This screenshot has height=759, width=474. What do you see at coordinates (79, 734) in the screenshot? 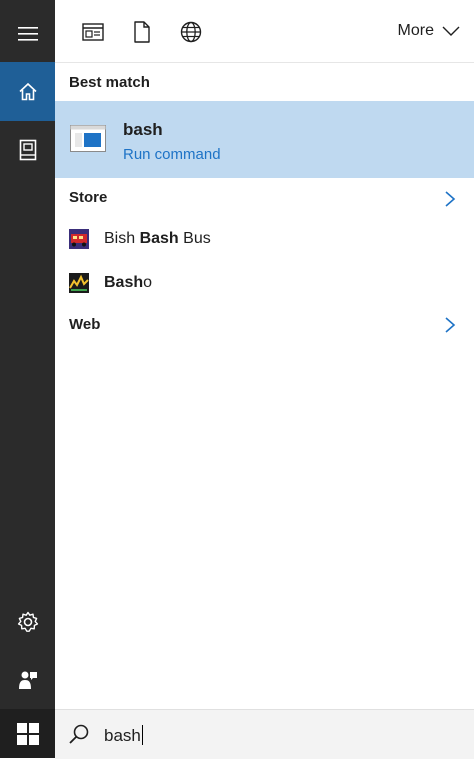
I see `search-icon` at bounding box center [79, 734].